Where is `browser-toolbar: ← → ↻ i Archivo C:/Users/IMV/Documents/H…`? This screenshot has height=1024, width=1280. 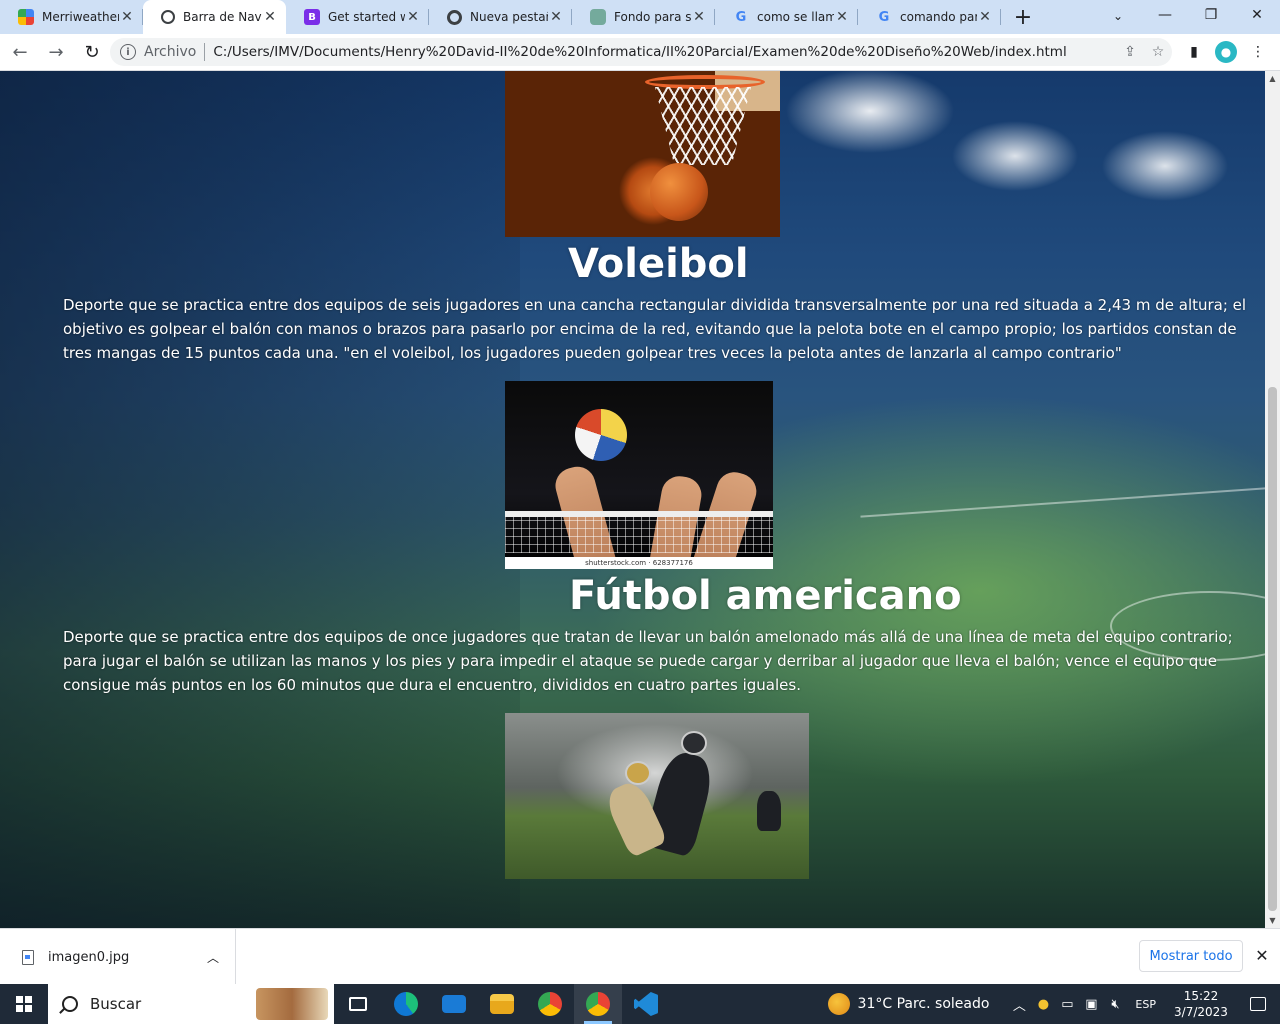 browser-toolbar: ← → ↻ i Archivo C:/Users/IMV/Documents/H… is located at coordinates (640, 52).